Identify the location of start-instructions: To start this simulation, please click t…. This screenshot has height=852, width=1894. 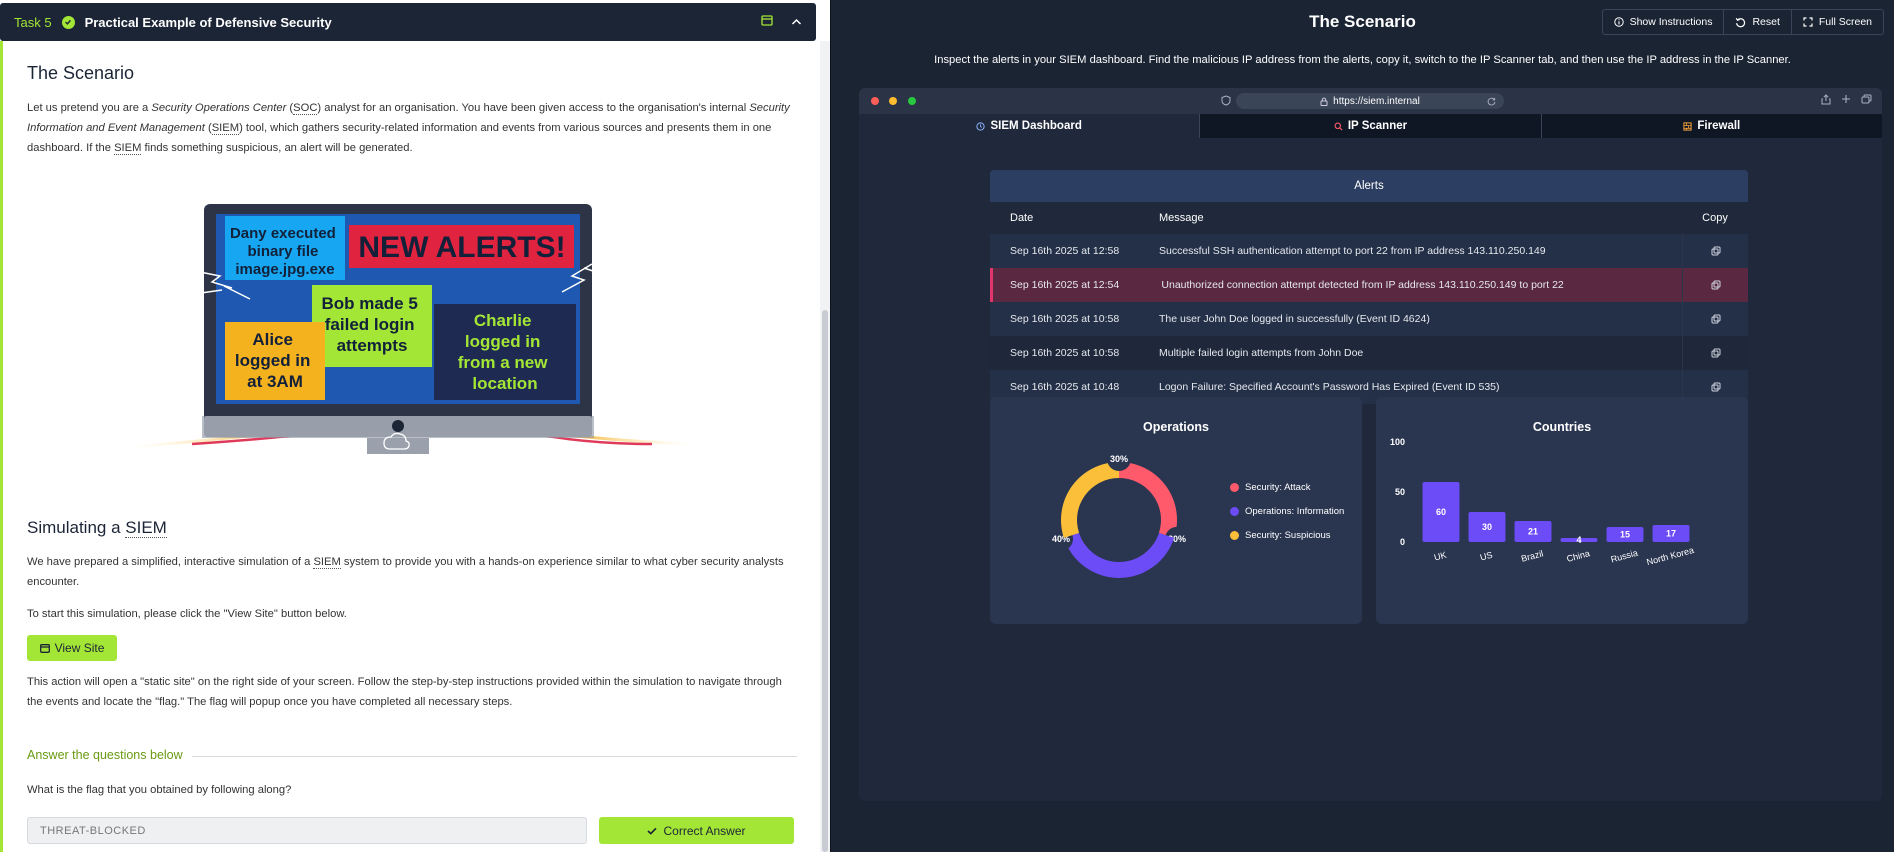
(187, 614).